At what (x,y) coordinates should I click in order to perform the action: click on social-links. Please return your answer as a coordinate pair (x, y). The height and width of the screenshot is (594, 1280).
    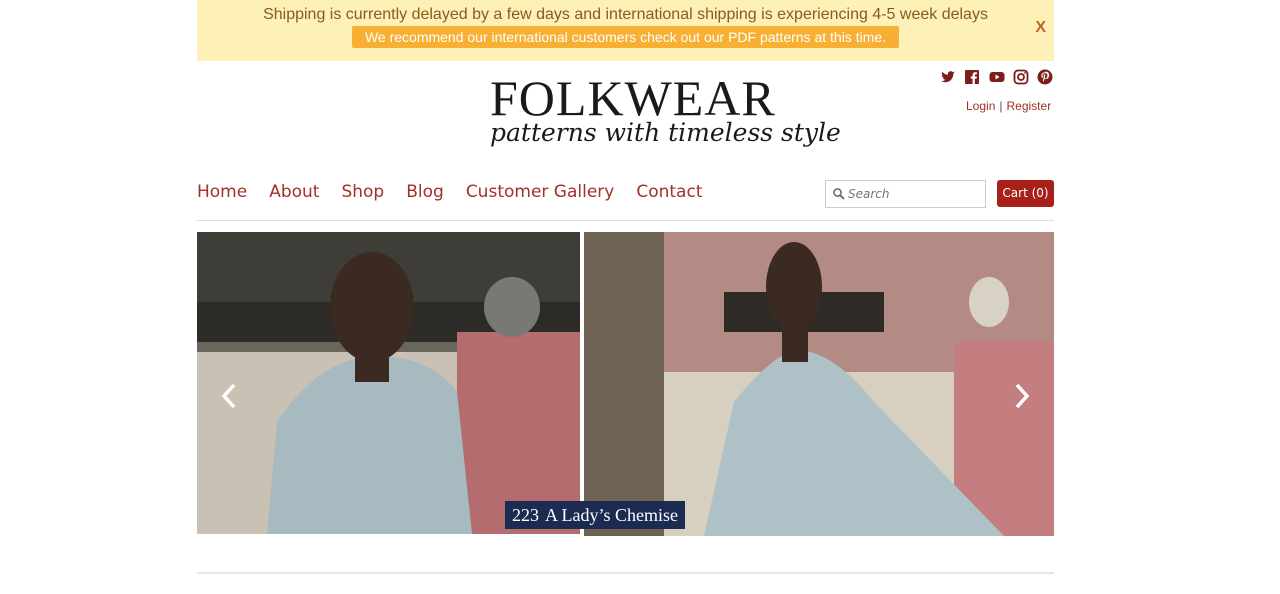
    Looking at the image, I should click on (997, 78).